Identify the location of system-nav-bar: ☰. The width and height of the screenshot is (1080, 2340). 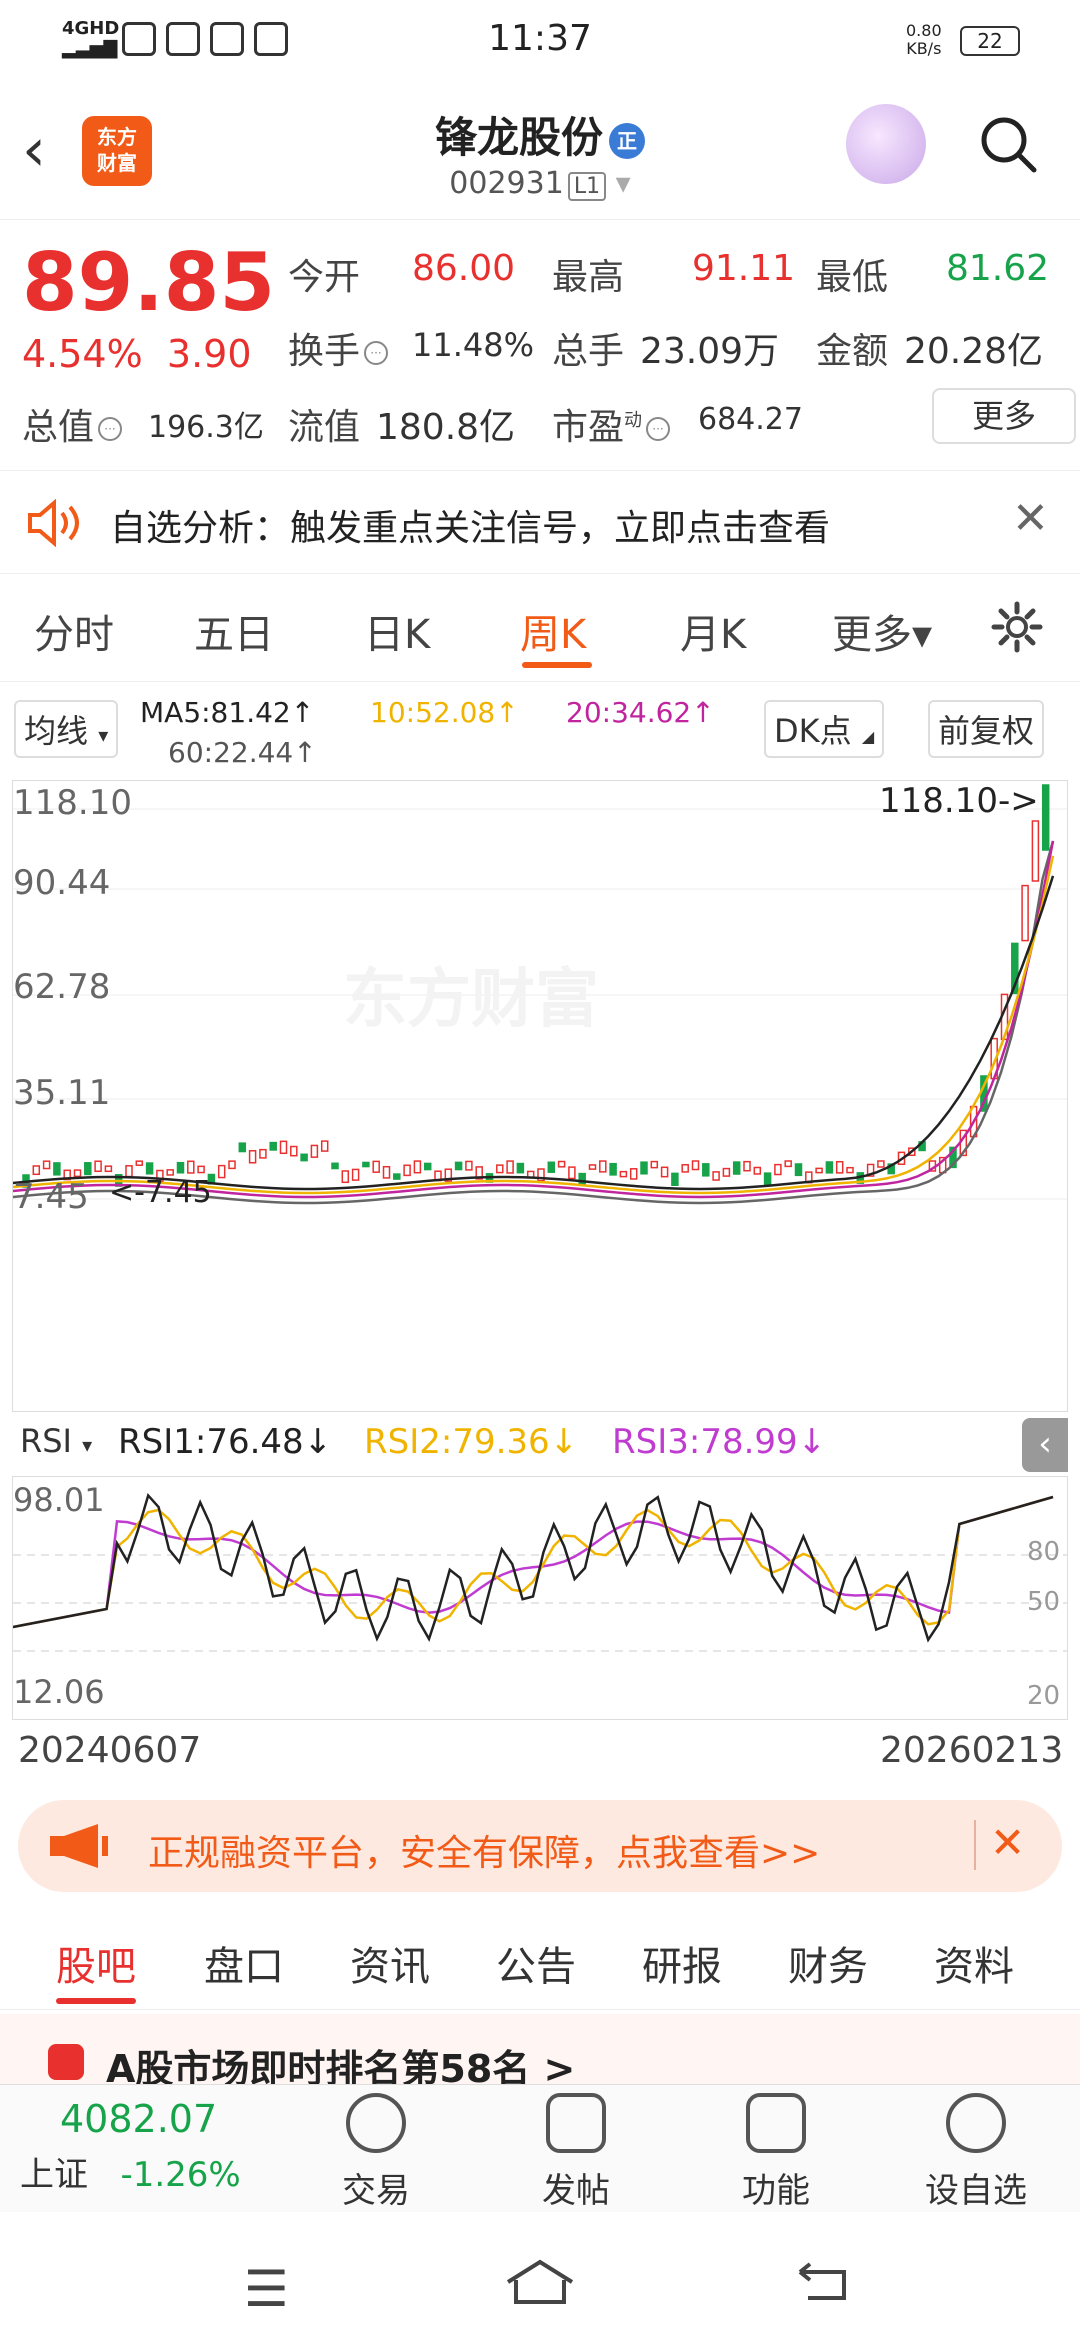
(540, 2276).